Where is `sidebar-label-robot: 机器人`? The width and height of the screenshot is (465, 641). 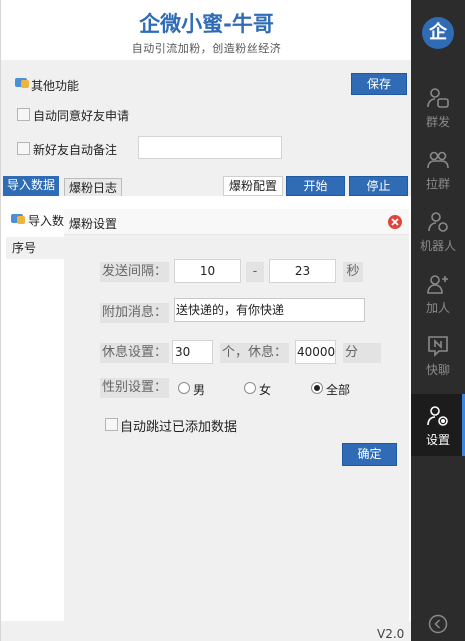
sidebar-label-robot: 机器人 is located at coordinates (437, 246).